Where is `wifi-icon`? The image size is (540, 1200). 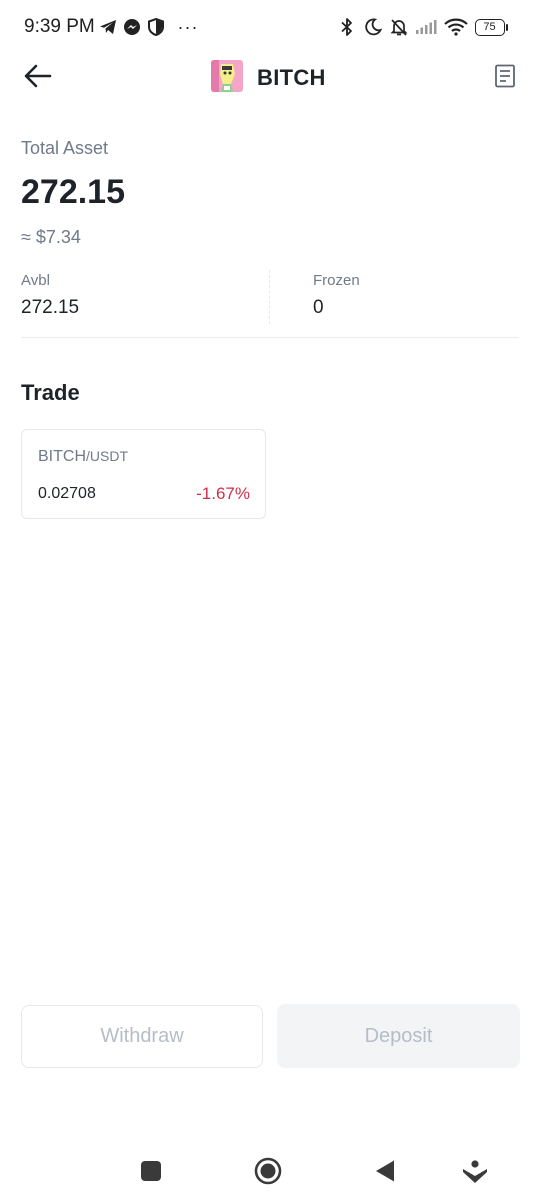
wifi-icon is located at coordinates (456, 27).